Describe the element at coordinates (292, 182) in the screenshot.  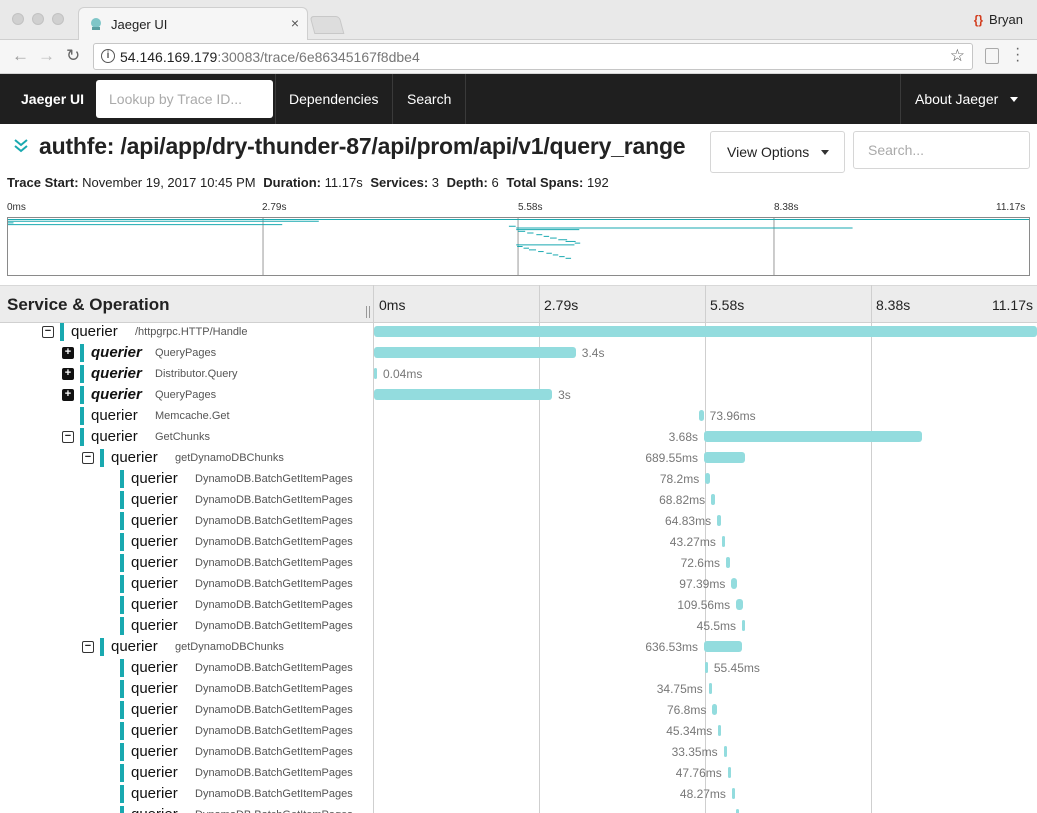
I see `duration-label: Duration:` at that location.